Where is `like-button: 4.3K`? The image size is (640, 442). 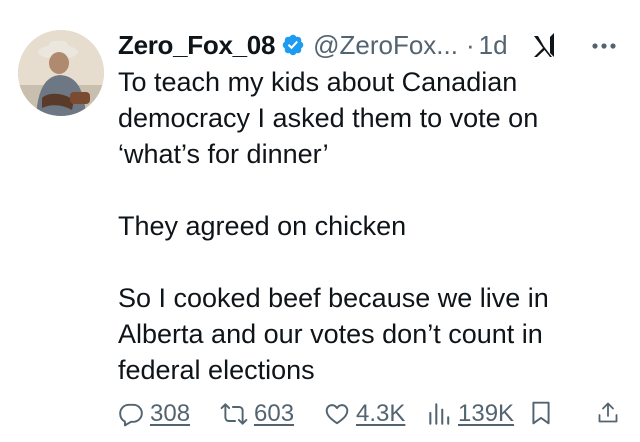 like-button: 4.3K is located at coordinates (364, 414).